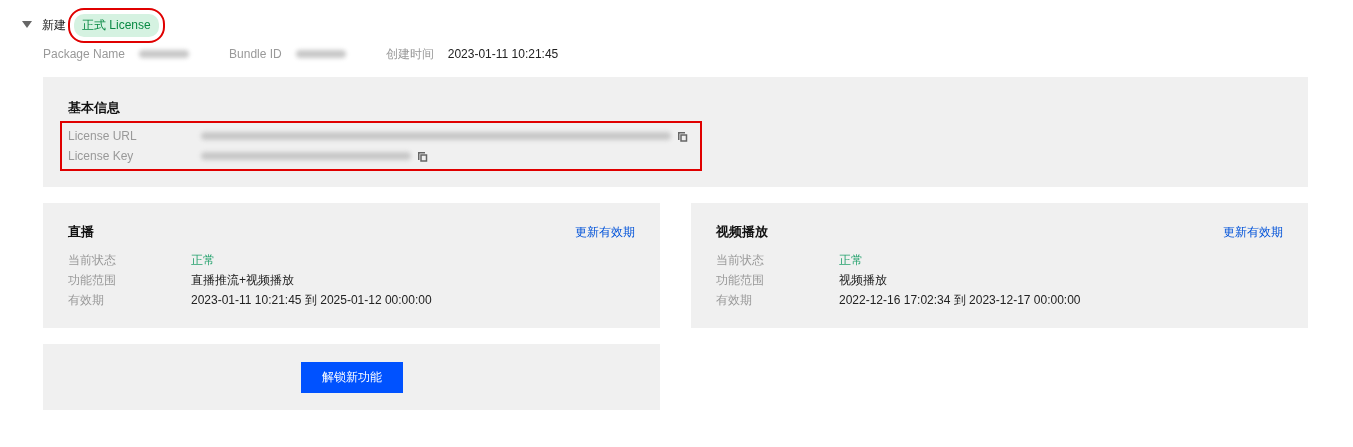 This screenshot has width=1353, height=447. Describe the element at coordinates (94, 108) in the screenshot. I see `section-title: 基本信息` at that location.